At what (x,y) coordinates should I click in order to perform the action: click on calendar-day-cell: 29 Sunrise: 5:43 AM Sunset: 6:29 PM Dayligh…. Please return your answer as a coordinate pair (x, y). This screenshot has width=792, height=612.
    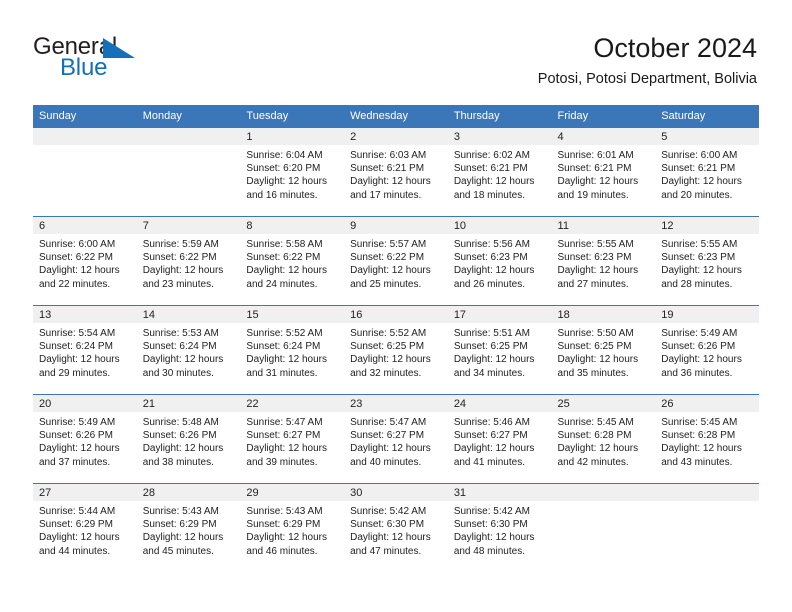
    Looking at the image, I should click on (292, 528).